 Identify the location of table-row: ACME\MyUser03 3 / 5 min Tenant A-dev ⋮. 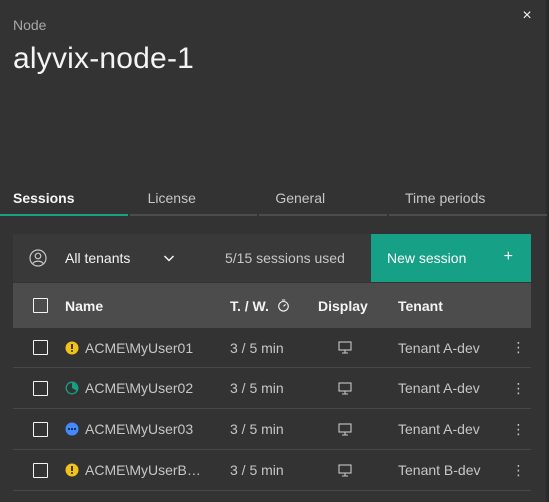
(272, 429).